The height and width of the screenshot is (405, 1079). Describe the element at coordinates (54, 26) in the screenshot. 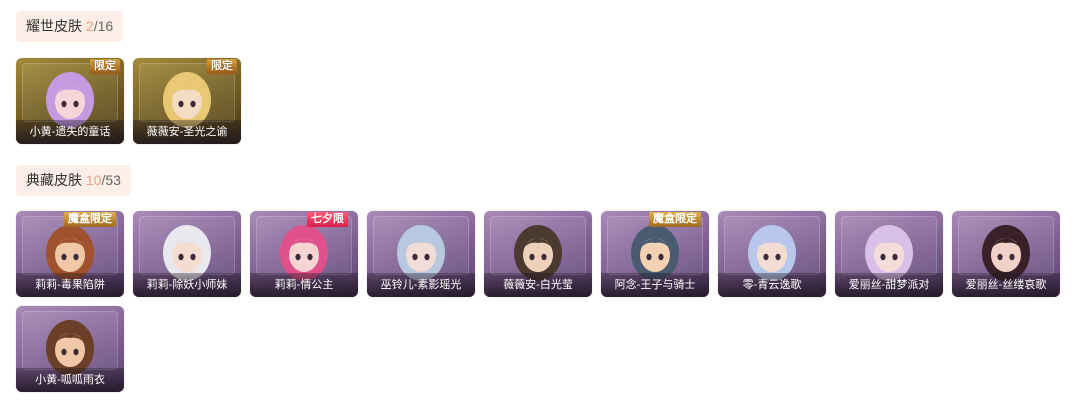

I see `section-title: 耀世皮肤` at that location.